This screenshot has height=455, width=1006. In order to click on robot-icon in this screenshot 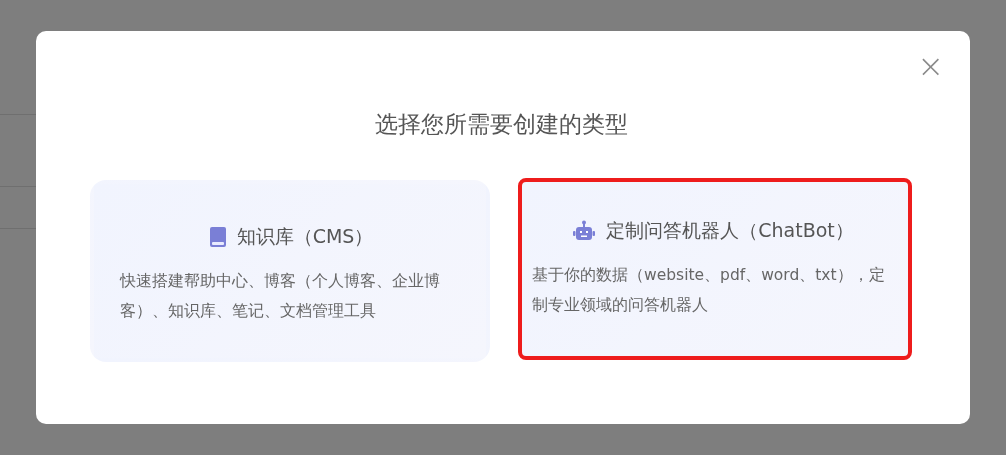, I will do `click(584, 231)`.